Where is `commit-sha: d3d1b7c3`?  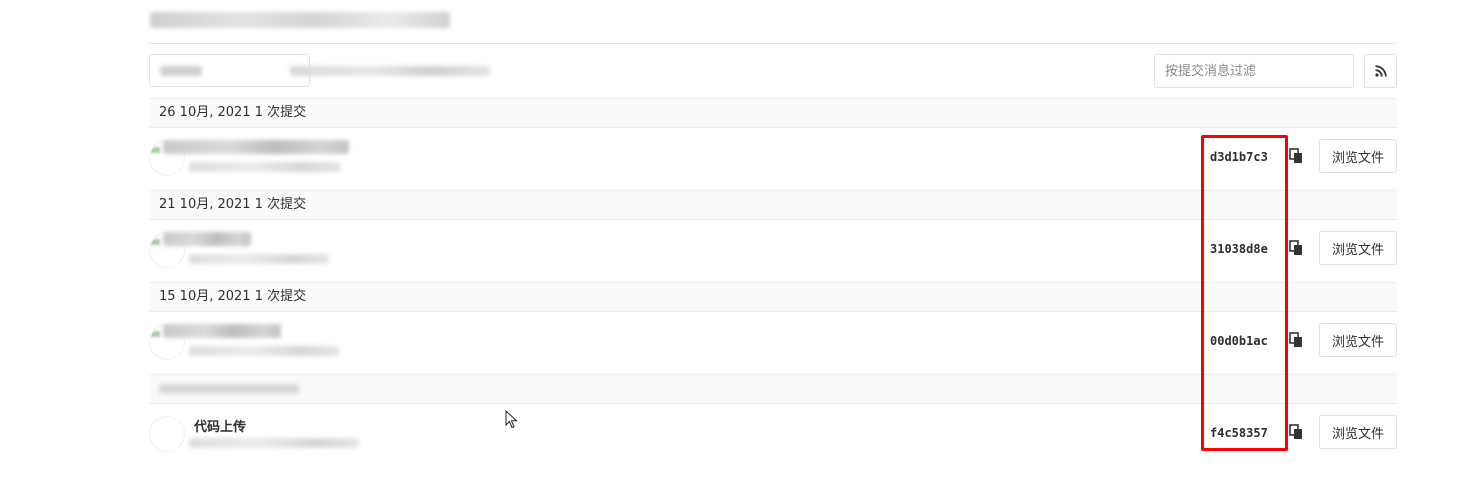
commit-sha: d3d1b7c3 is located at coordinates (1239, 157).